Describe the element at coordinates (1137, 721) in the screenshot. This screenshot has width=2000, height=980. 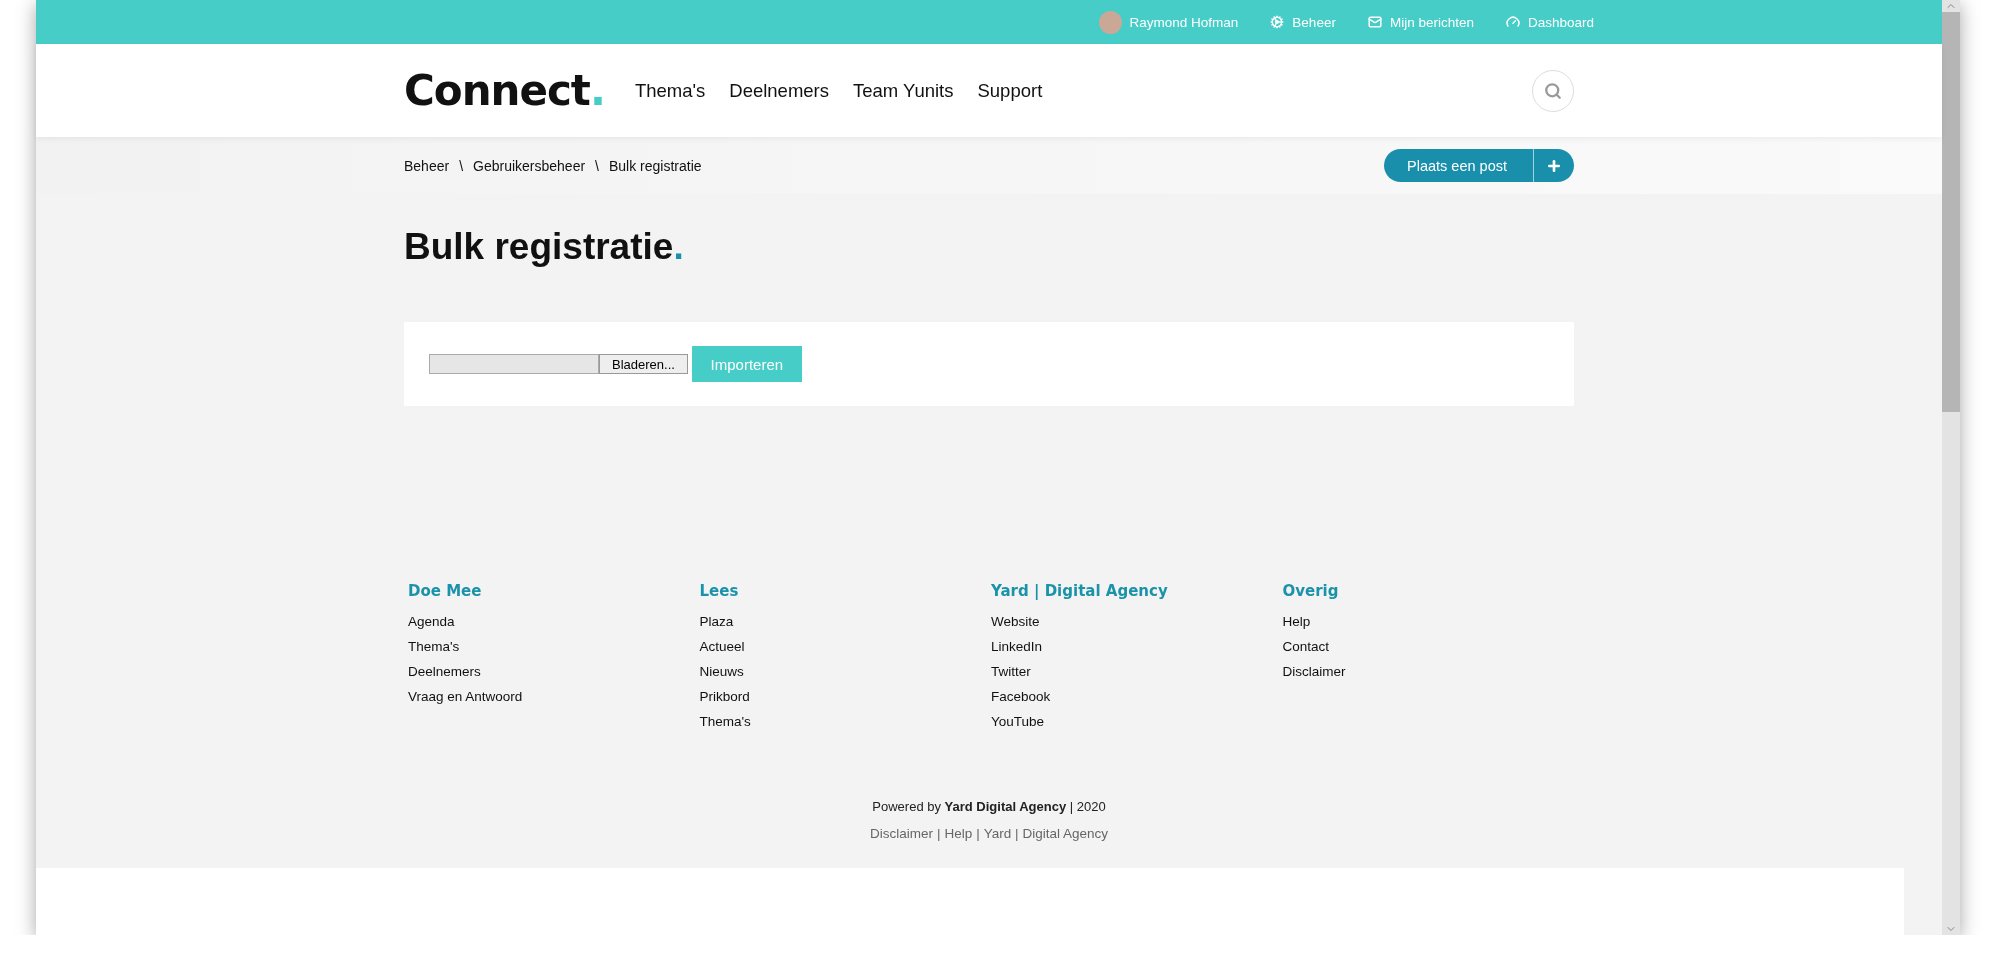
I see `footer-link: YouTube` at that location.